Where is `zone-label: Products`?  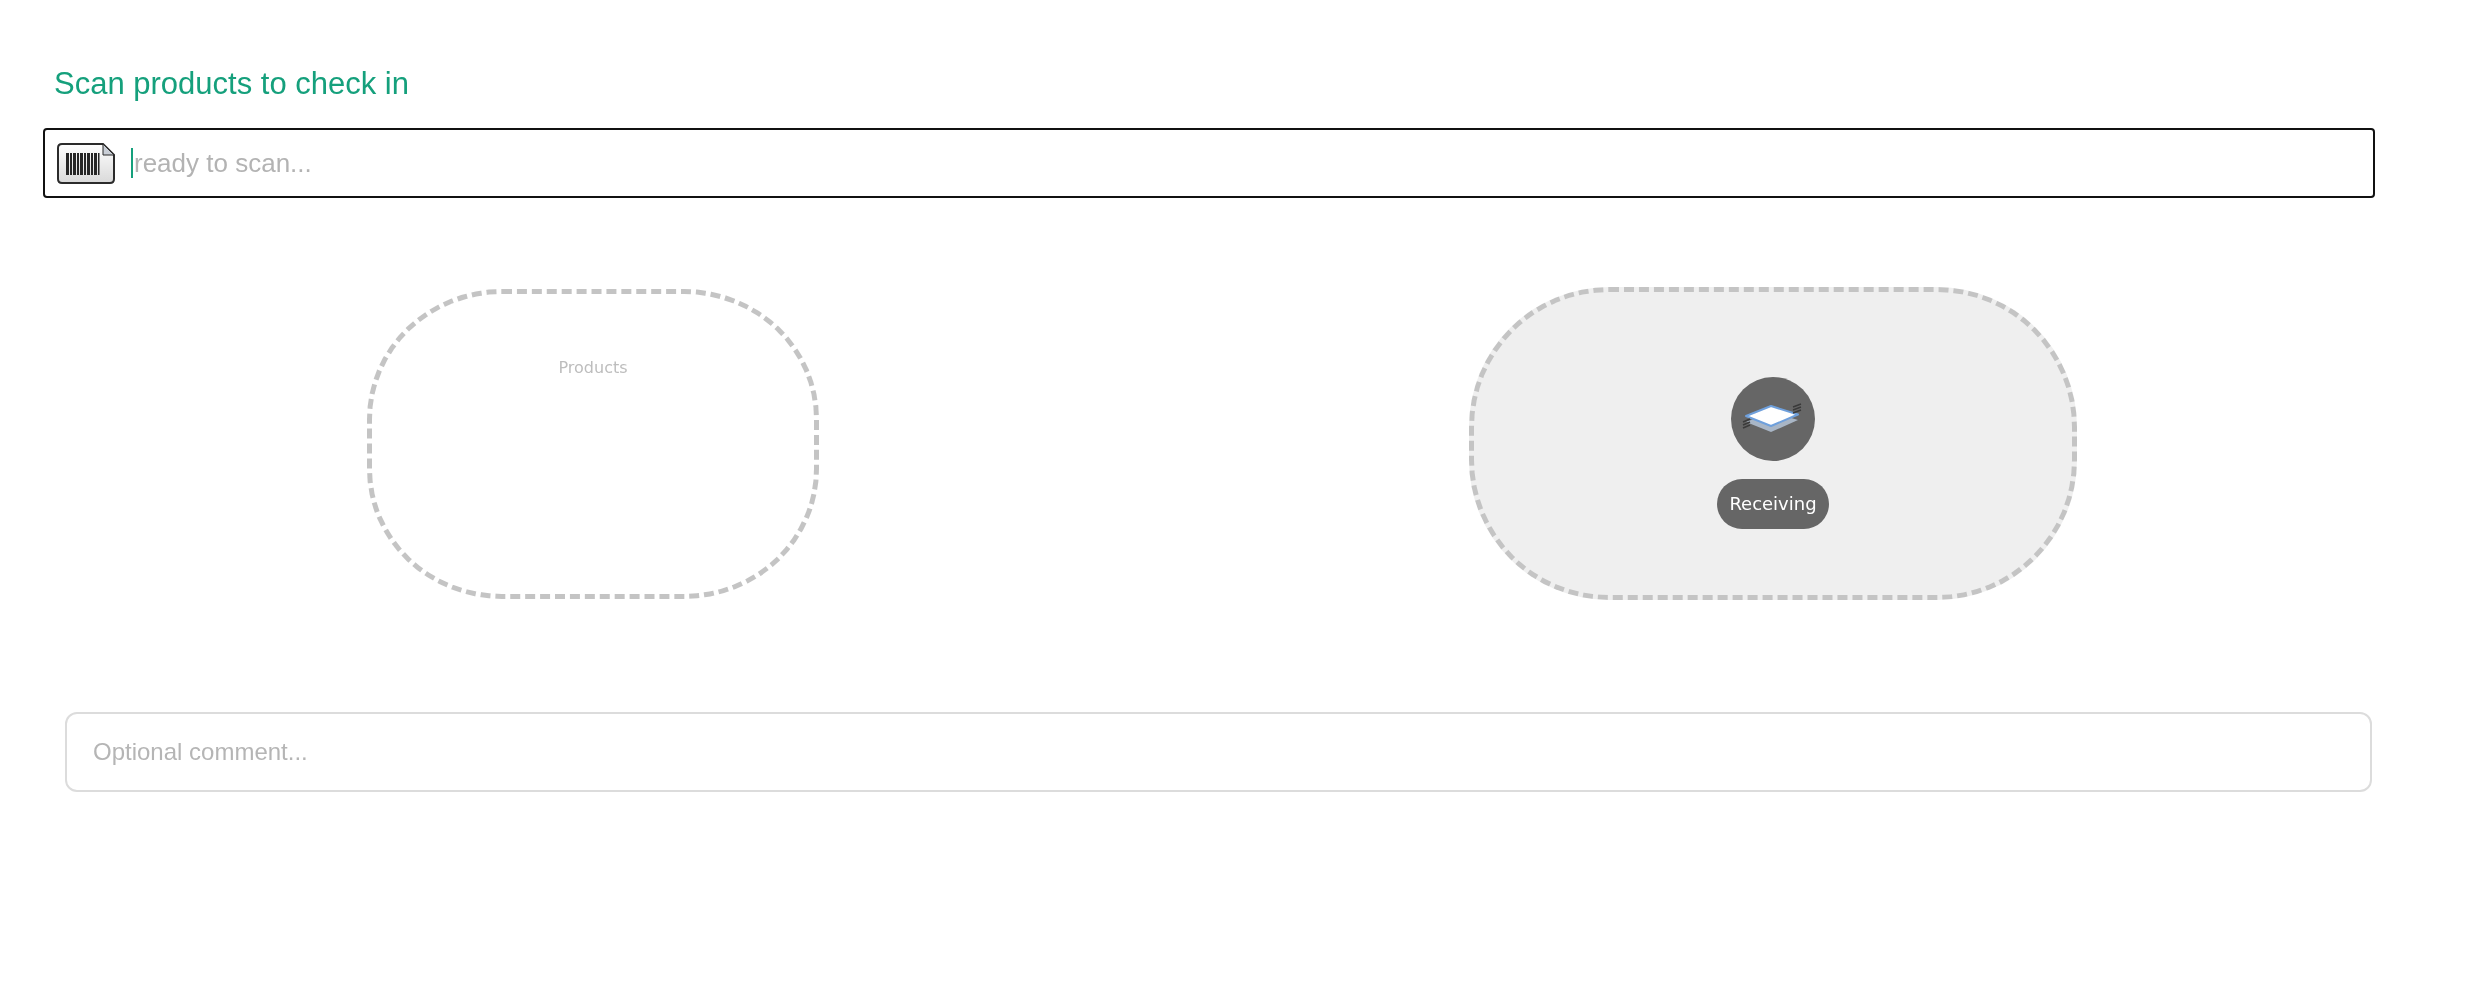 zone-label: Products is located at coordinates (593, 367).